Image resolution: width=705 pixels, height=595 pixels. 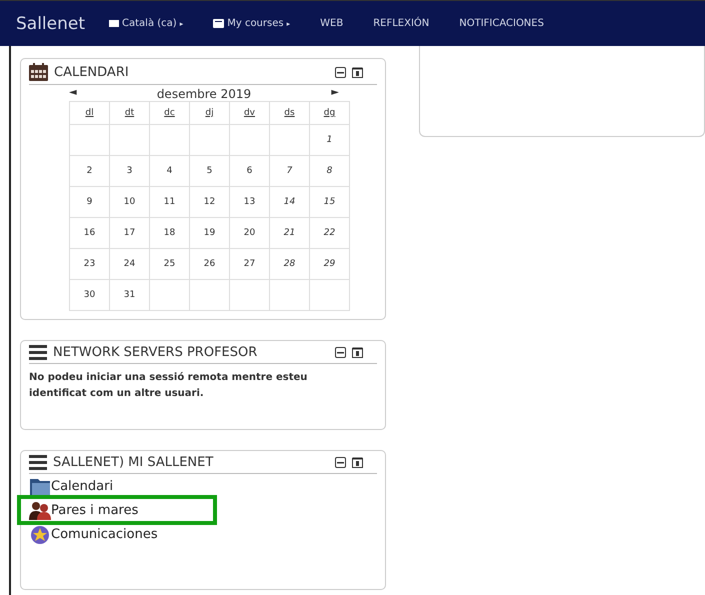 What do you see at coordinates (130, 295) in the screenshot?
I see `day-cell: 31` at bounding box center [130, 295].